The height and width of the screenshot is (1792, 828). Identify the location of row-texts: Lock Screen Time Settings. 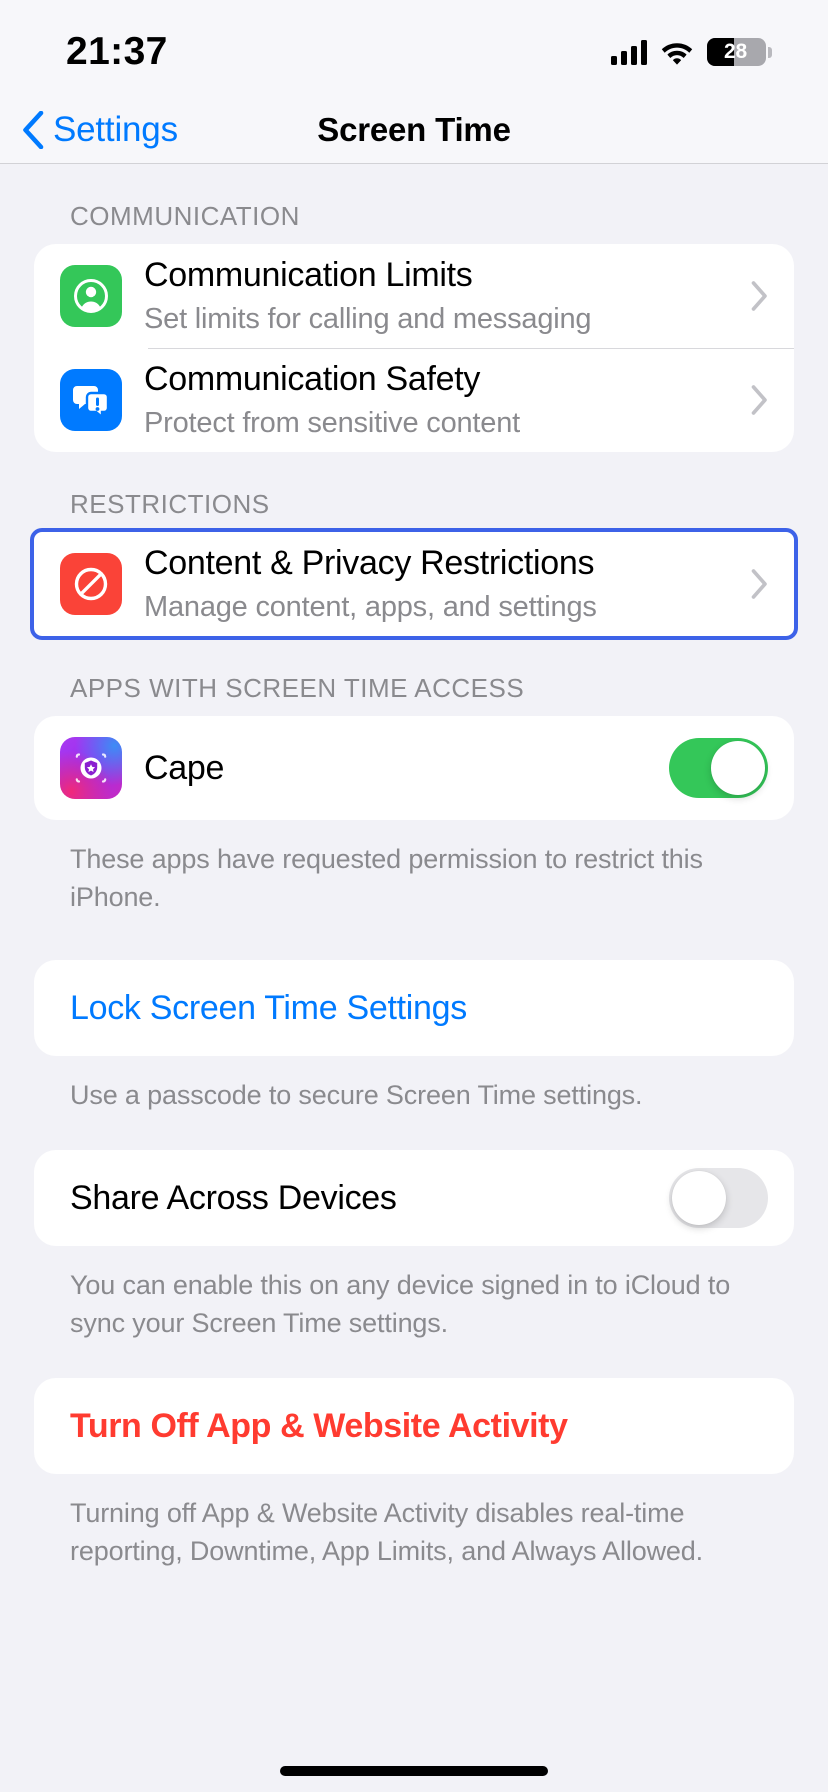
(419, 1008).